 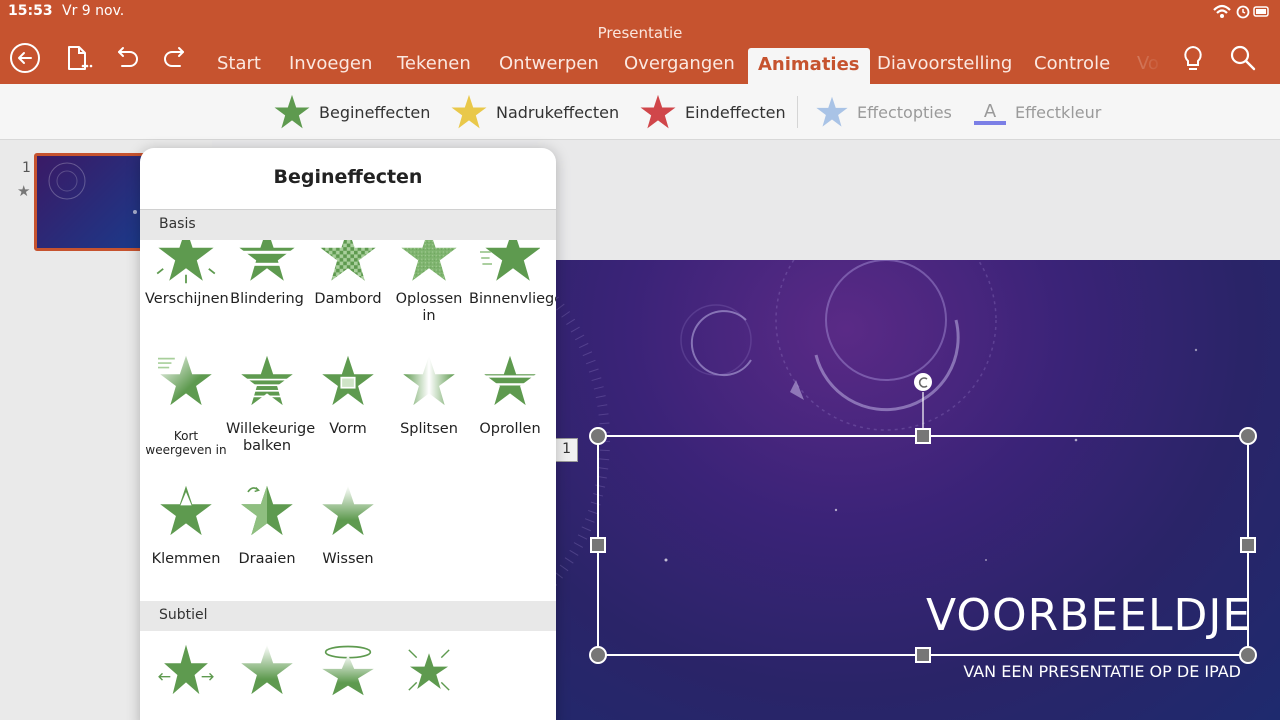 I want to click on effect-label: Kort weergeven in, so click(x=186, y=443).